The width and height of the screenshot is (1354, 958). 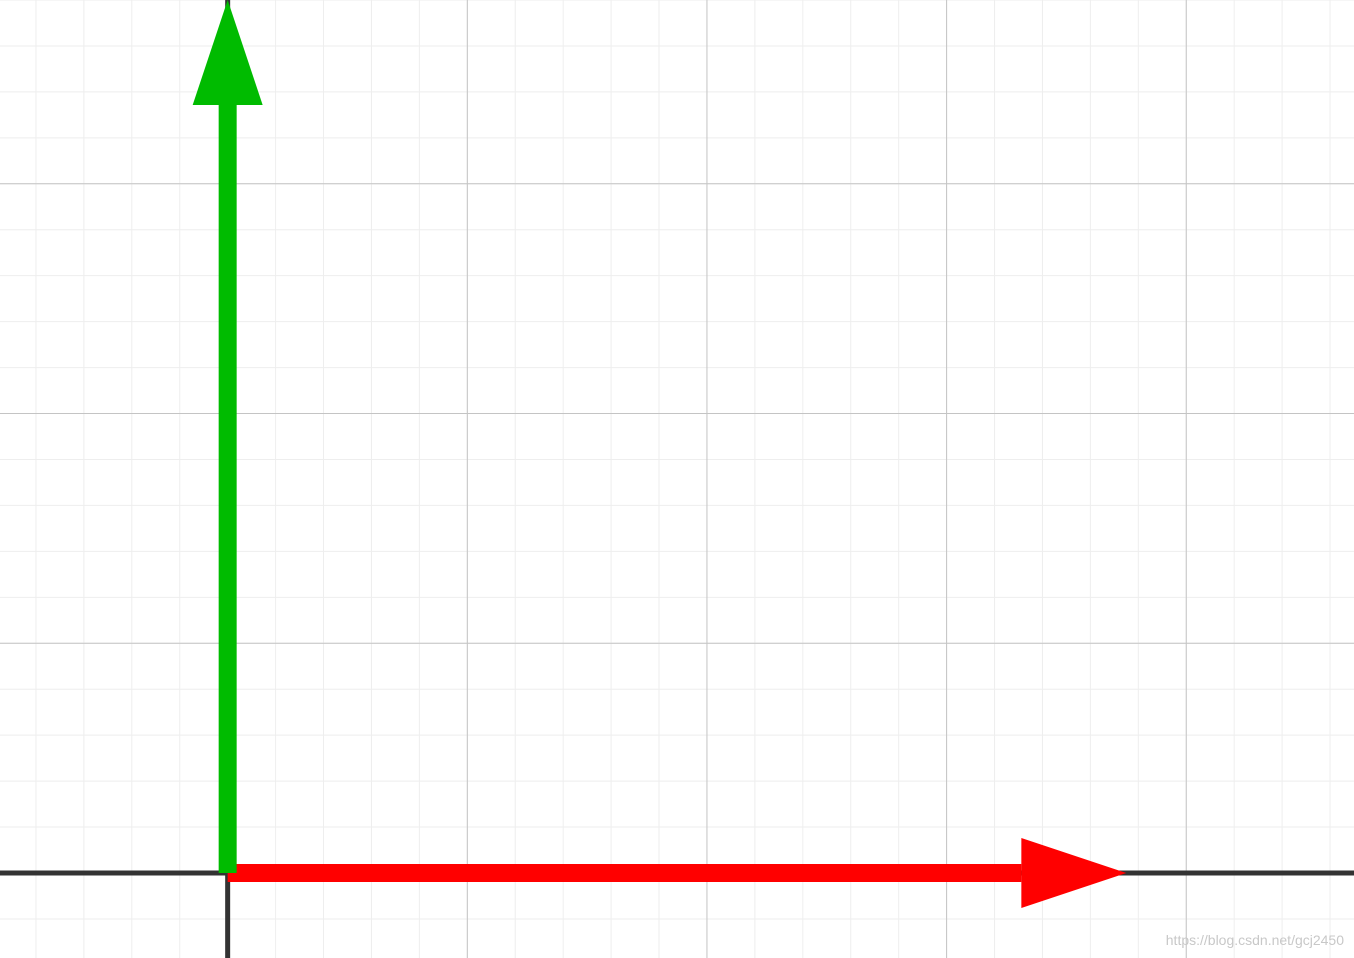 What do you see at coordinates (227, 52) in the screenshot?
I see `y-vector-arrowhead` at bounding box center [227, 52].